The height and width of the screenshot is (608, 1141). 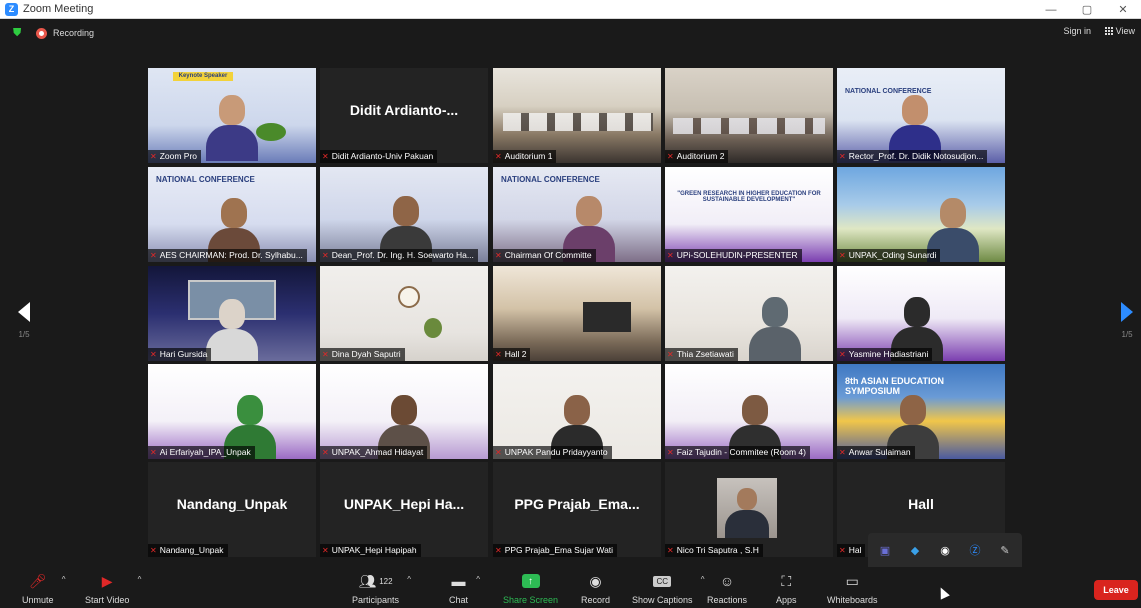 What do you see at coordinates (577, 411) in the screenshot?
I see `video-tile-pandu: ✕ UNPAK Pandu Pridayyanto` at bounding box center [577, 411].